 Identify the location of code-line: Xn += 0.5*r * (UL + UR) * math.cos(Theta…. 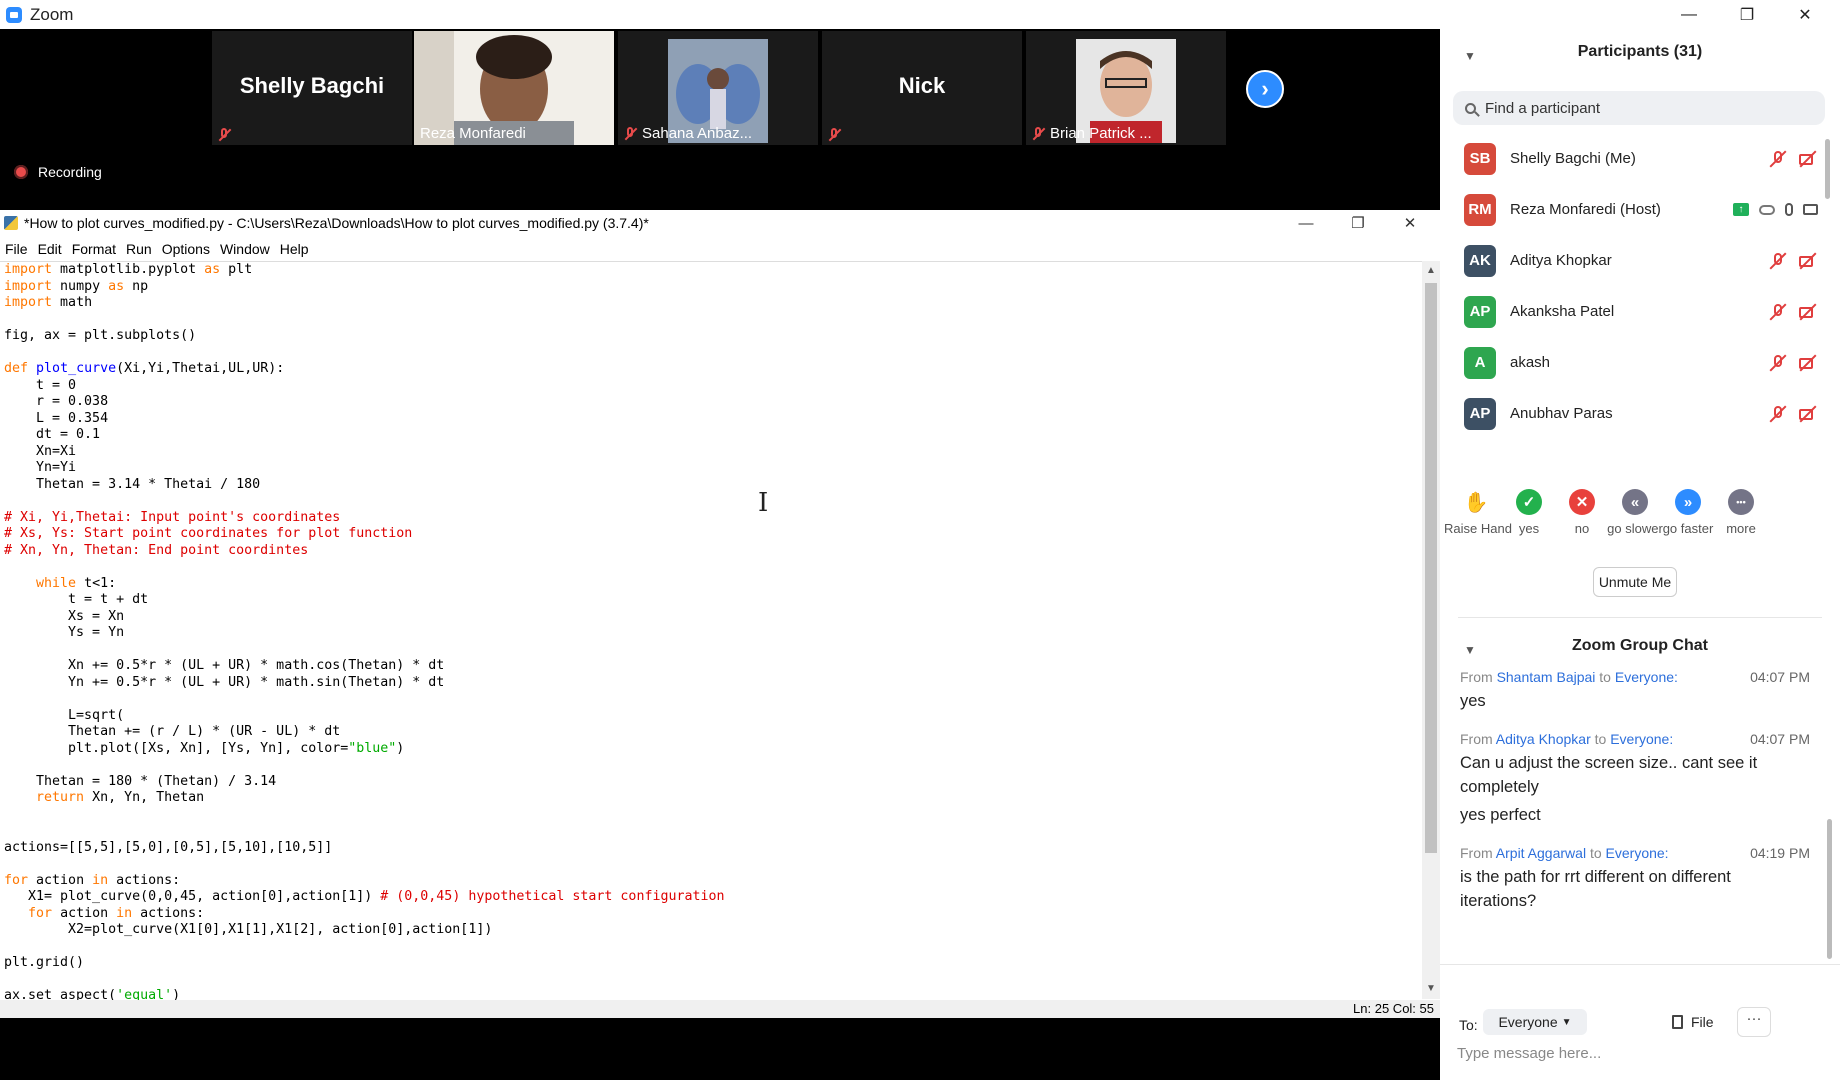
(713, 666).